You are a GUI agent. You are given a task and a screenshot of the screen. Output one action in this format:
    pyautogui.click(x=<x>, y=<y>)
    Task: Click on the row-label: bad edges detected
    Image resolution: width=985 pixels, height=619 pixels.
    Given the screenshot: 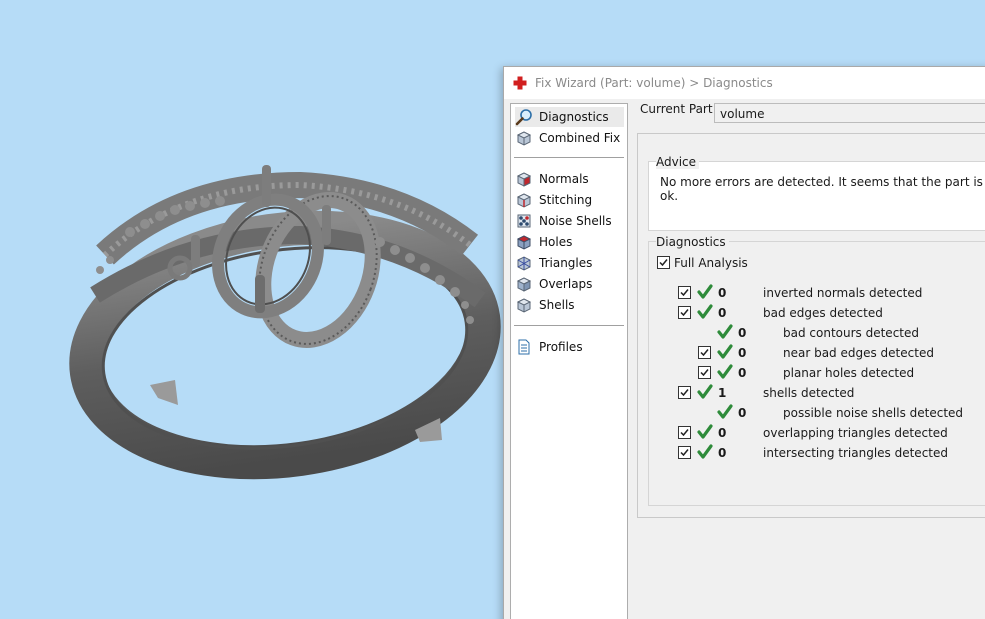 What is the action you would take?
    pyautogui.click(x=823, y=313)
    